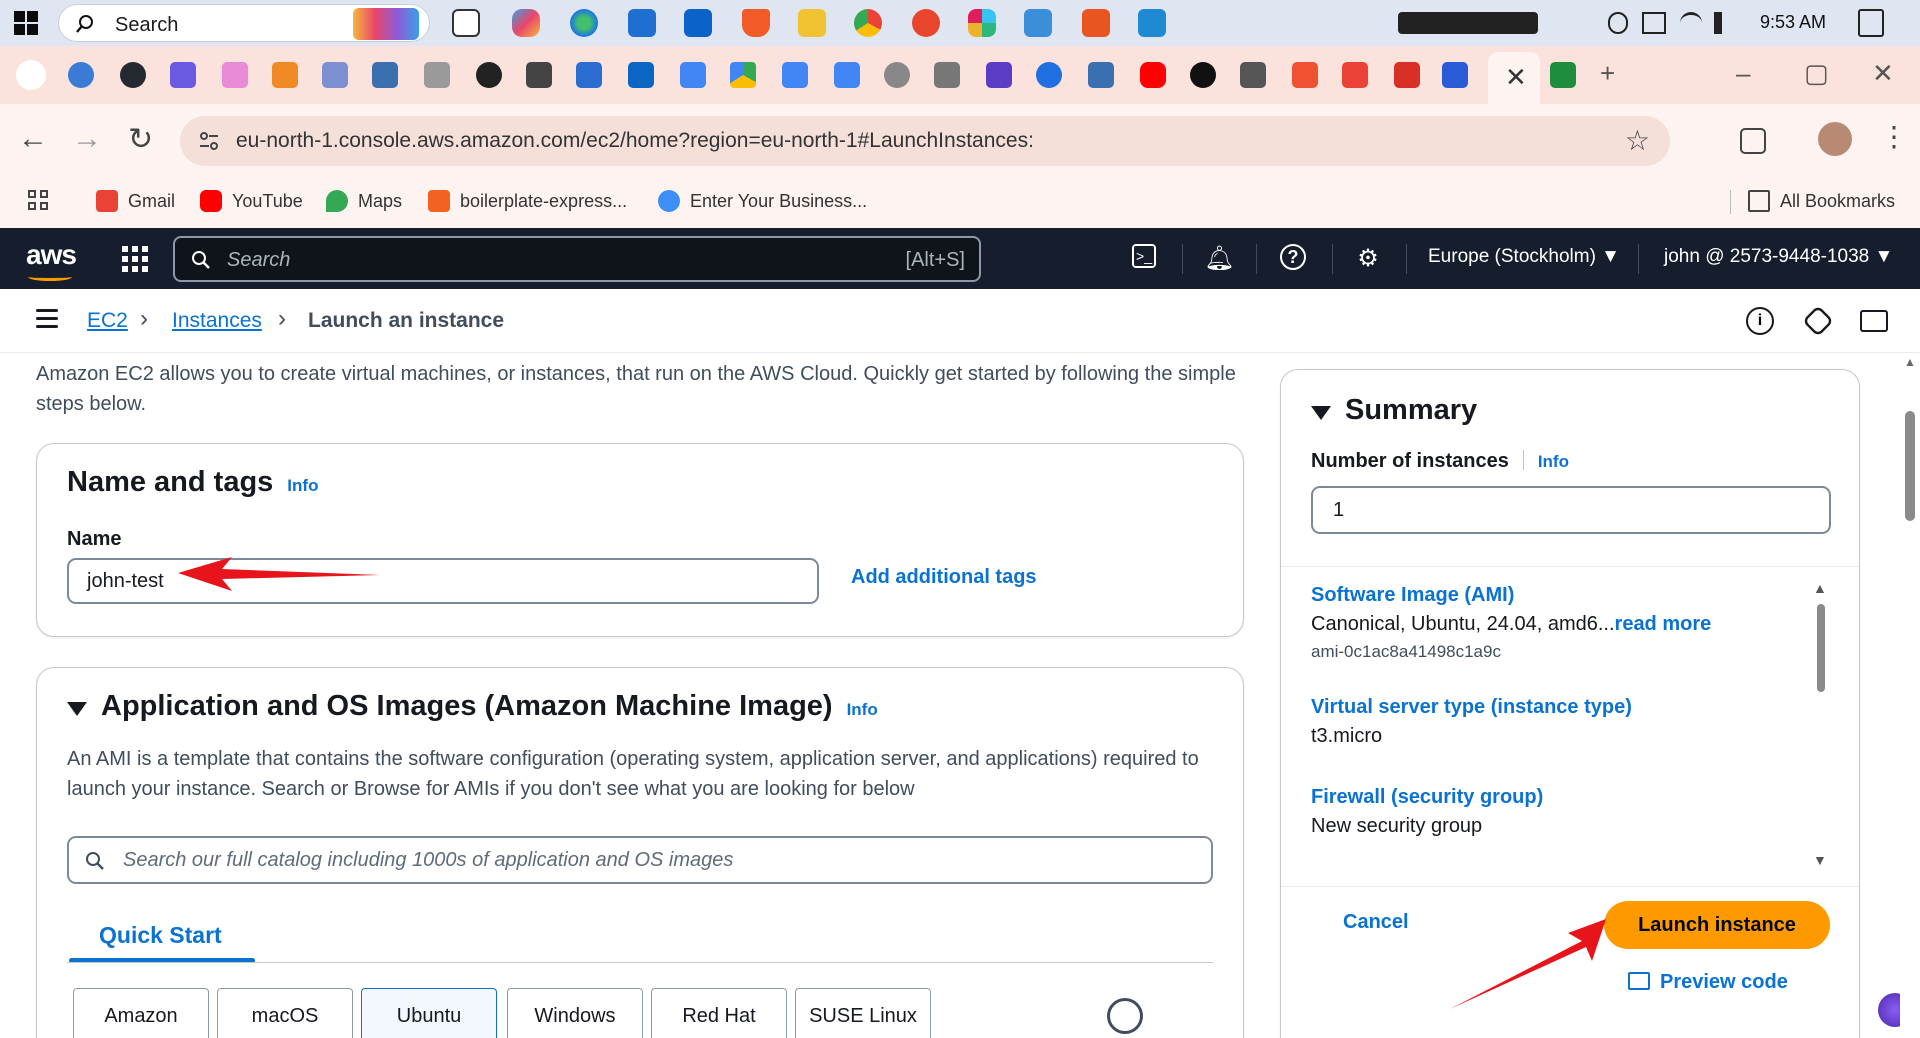 The image size is (1920, 1038). Describe the element at coordinates (982, 23) in the screenshot. I see `slack-icon` at that location.